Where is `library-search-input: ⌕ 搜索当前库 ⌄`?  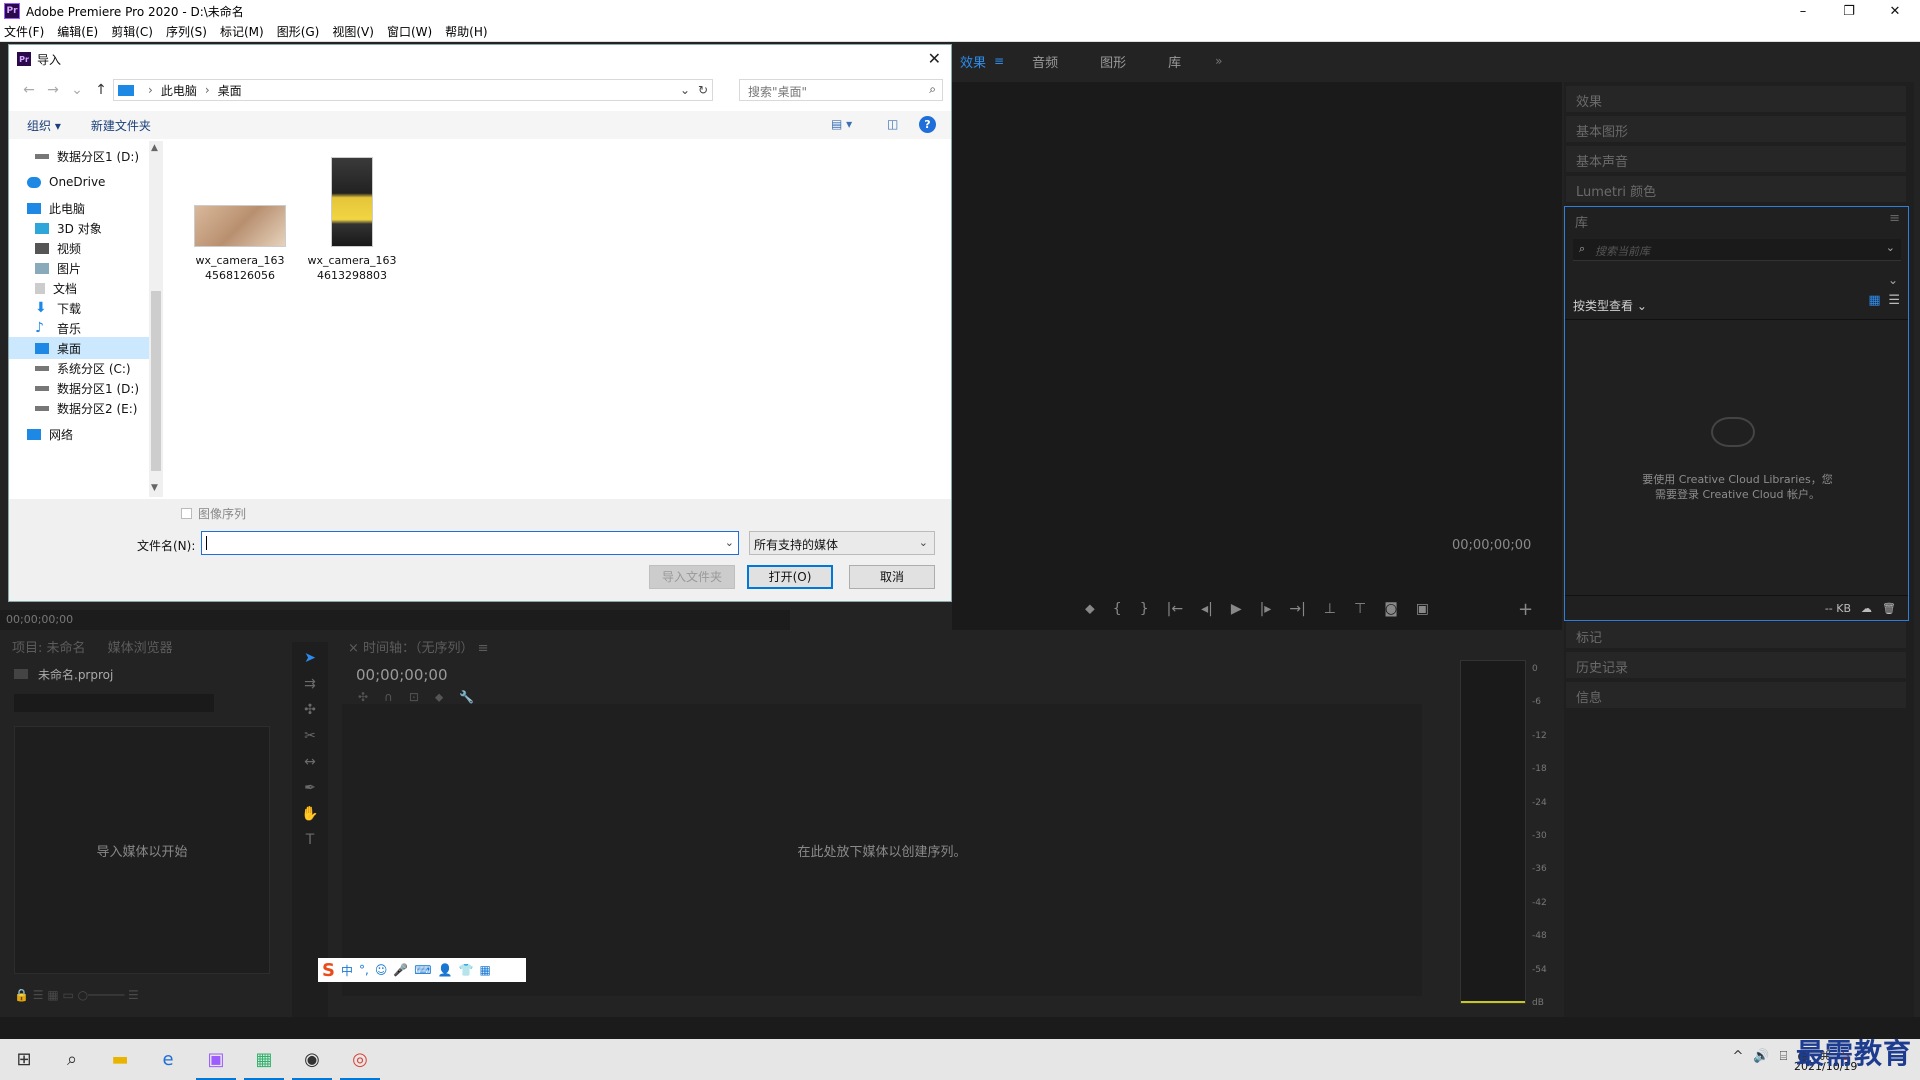
library-search-input: ⌕ 搜索当前库 ⌄ is located at coordinates (1737, 250).